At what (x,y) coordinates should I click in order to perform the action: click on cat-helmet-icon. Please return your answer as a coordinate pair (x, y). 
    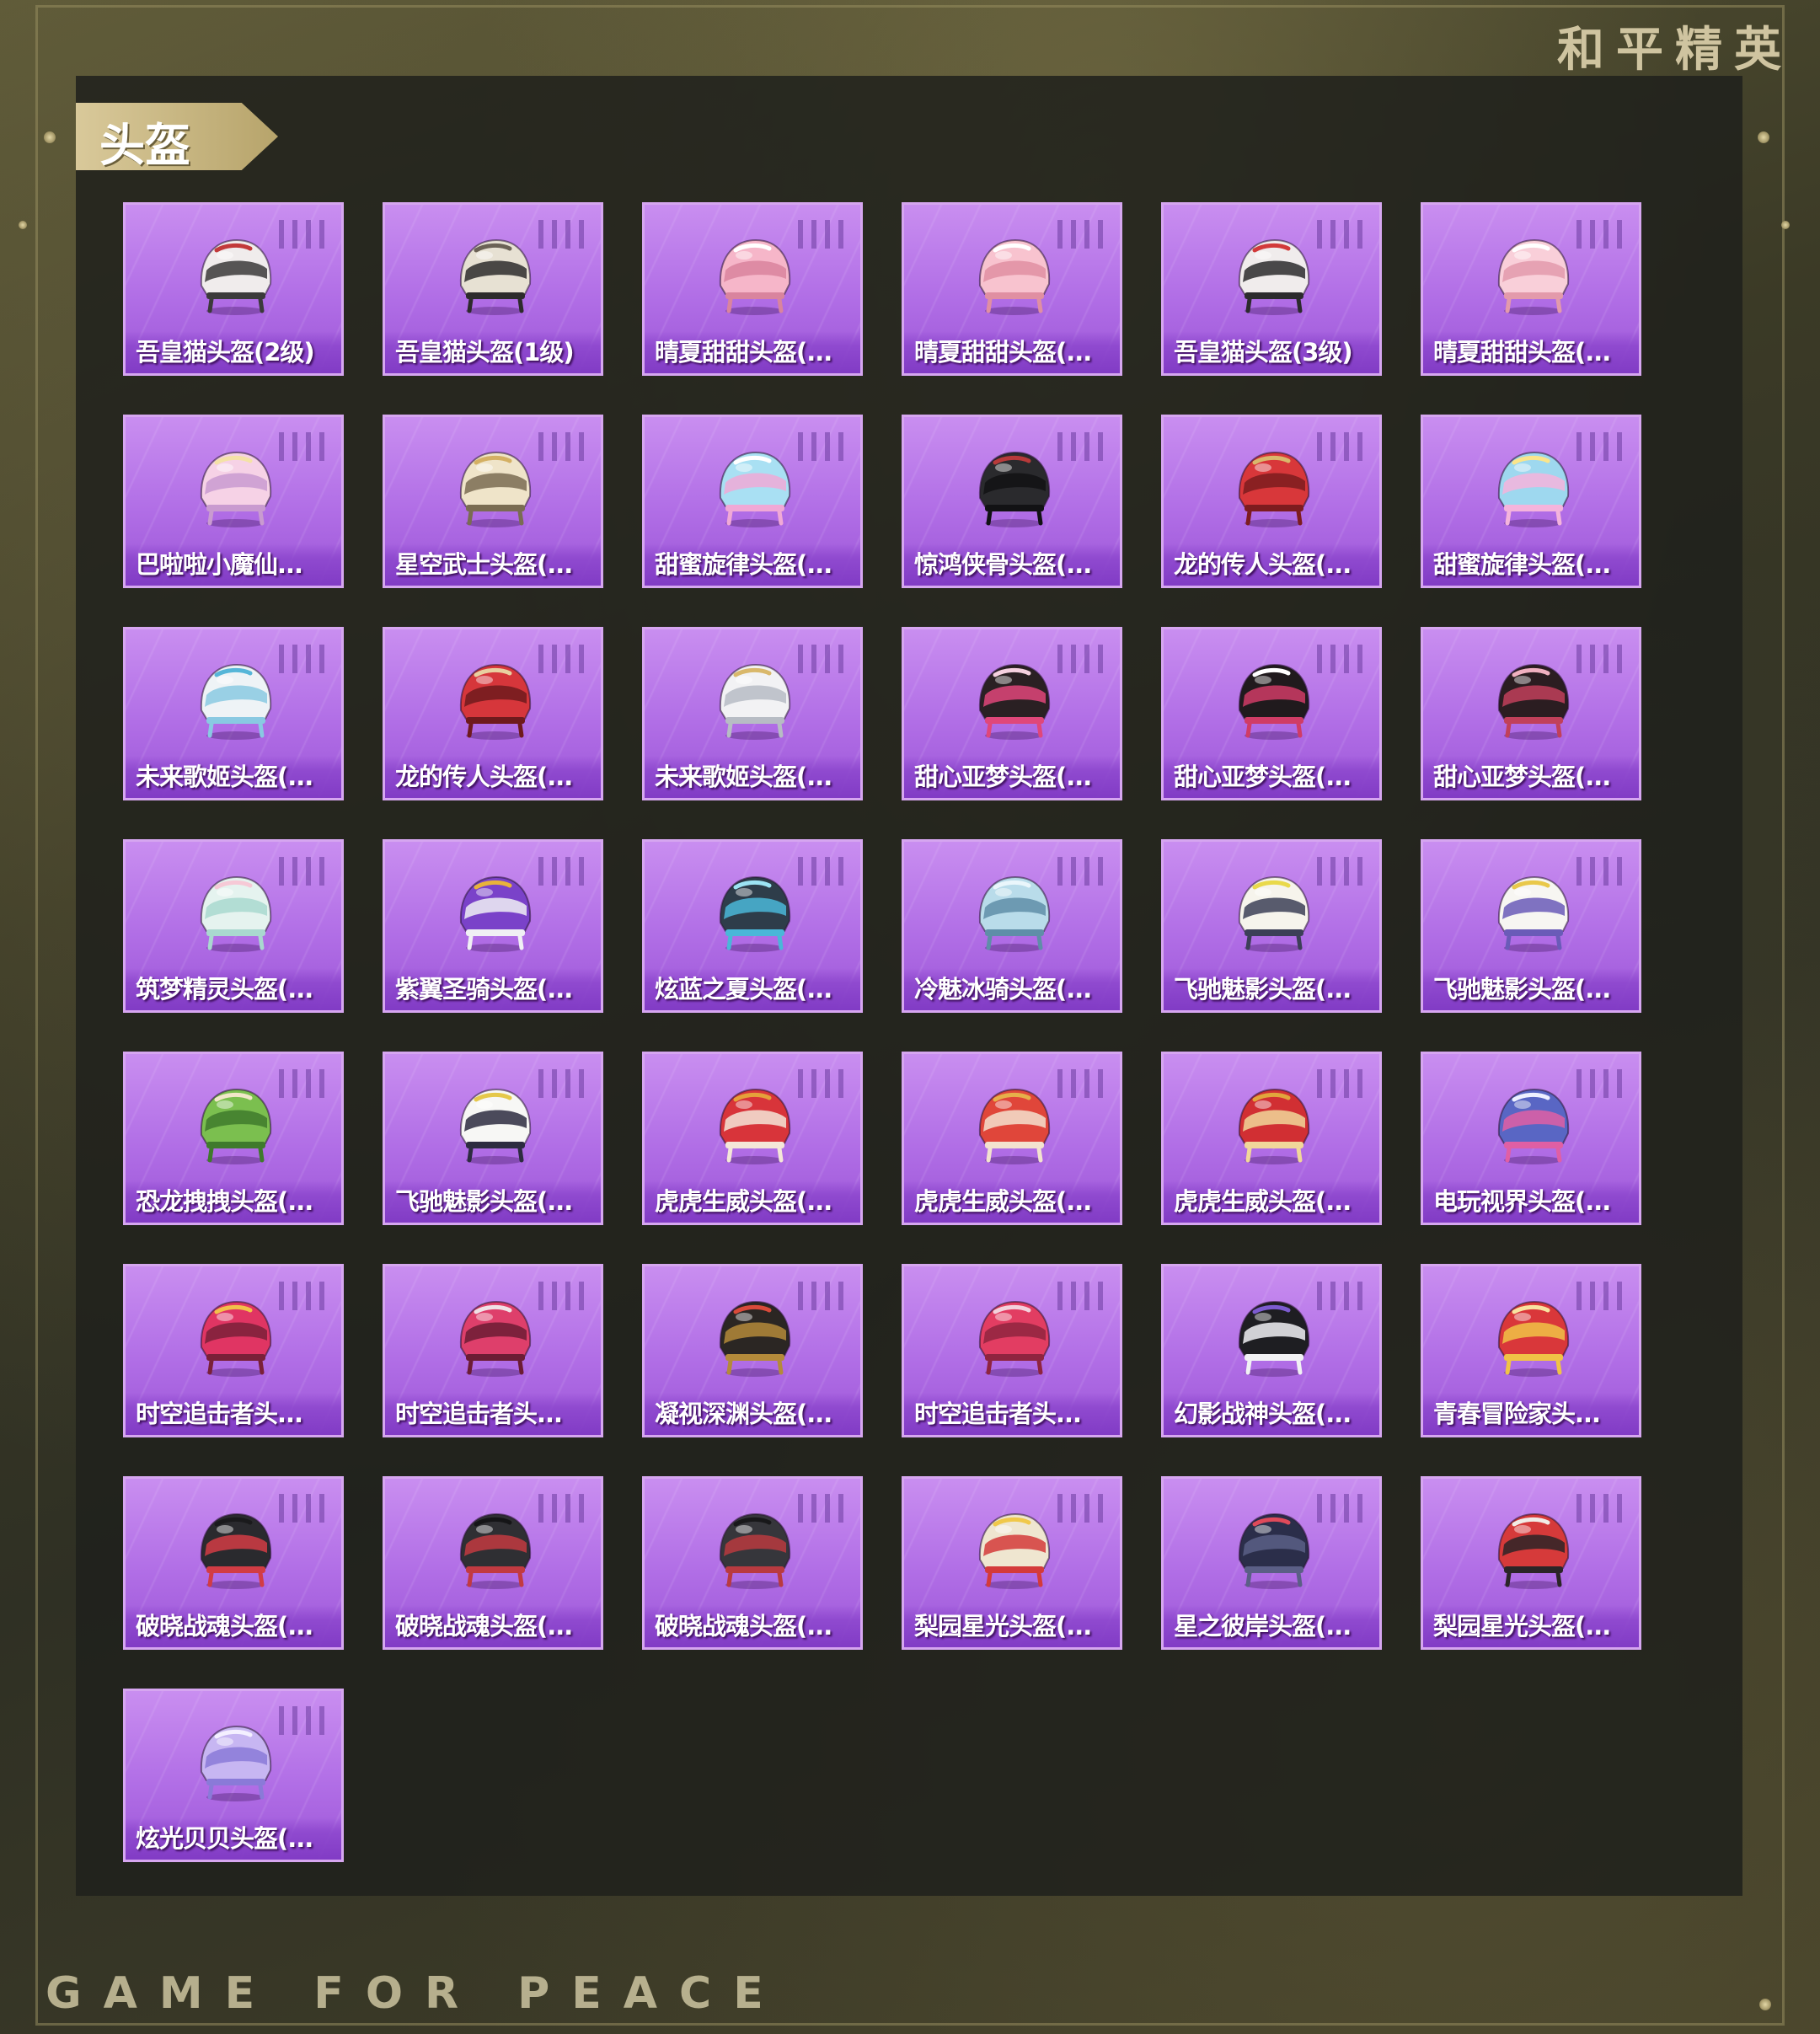
    Looking at the image, I should click on (1274, 276).